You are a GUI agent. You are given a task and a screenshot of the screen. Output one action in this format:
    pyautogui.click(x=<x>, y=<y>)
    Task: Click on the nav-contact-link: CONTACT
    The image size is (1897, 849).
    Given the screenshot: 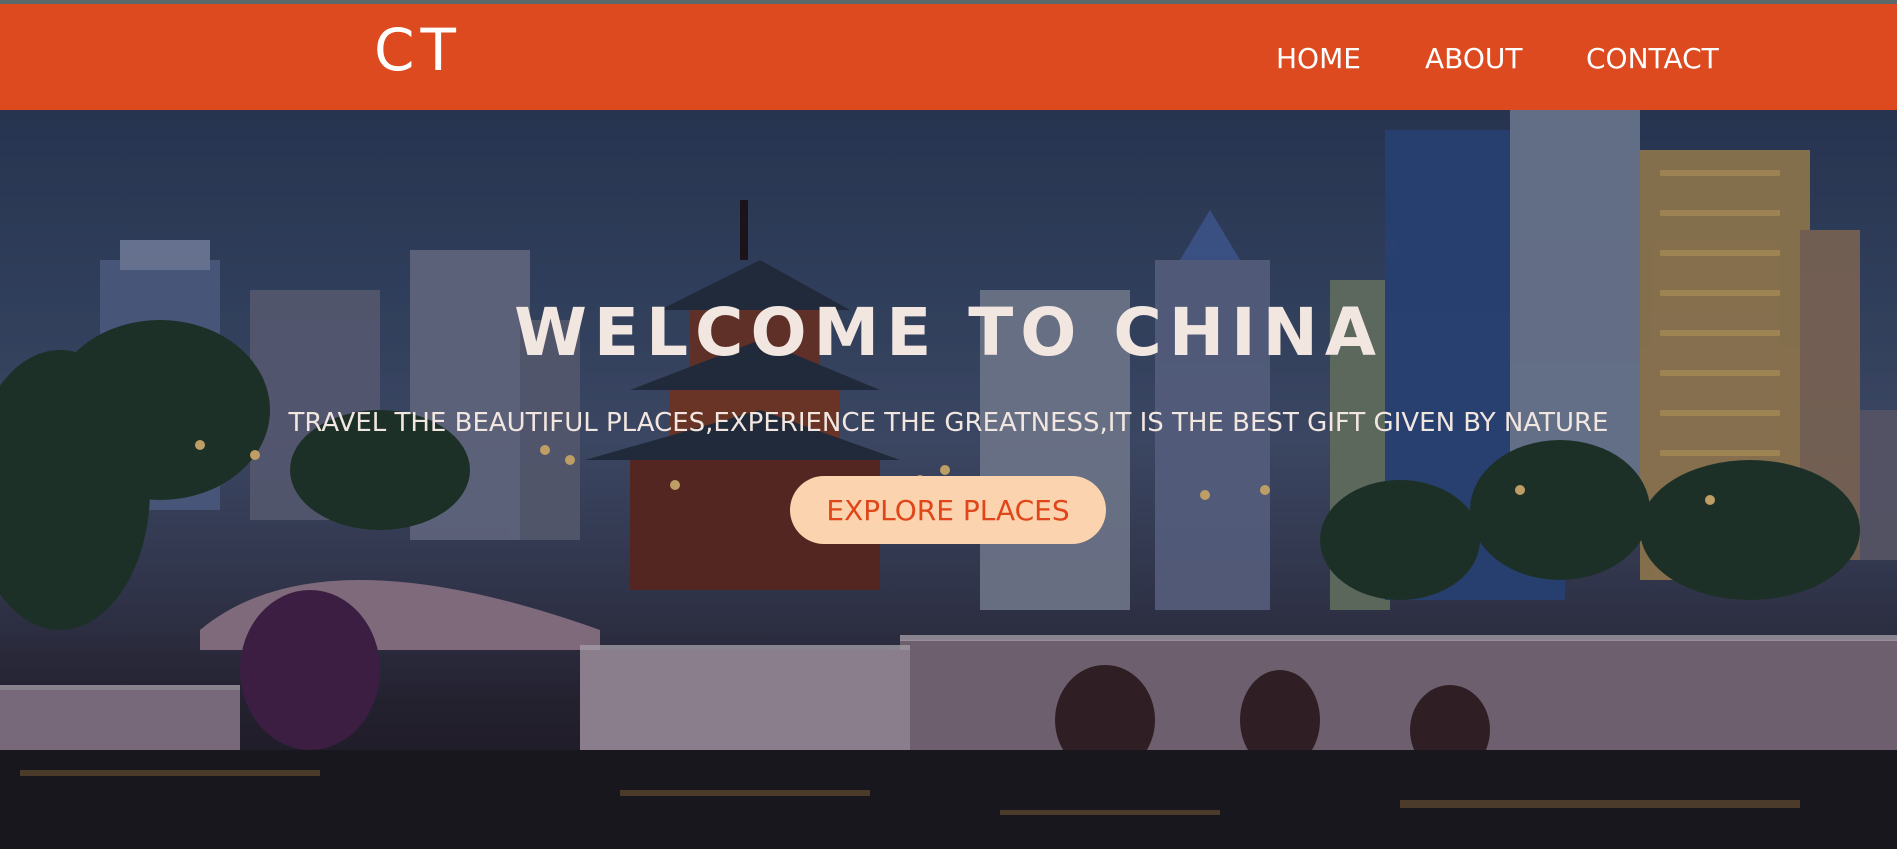 What is the action you would take?
    pyautogui.click(x=1652, y=58)
    